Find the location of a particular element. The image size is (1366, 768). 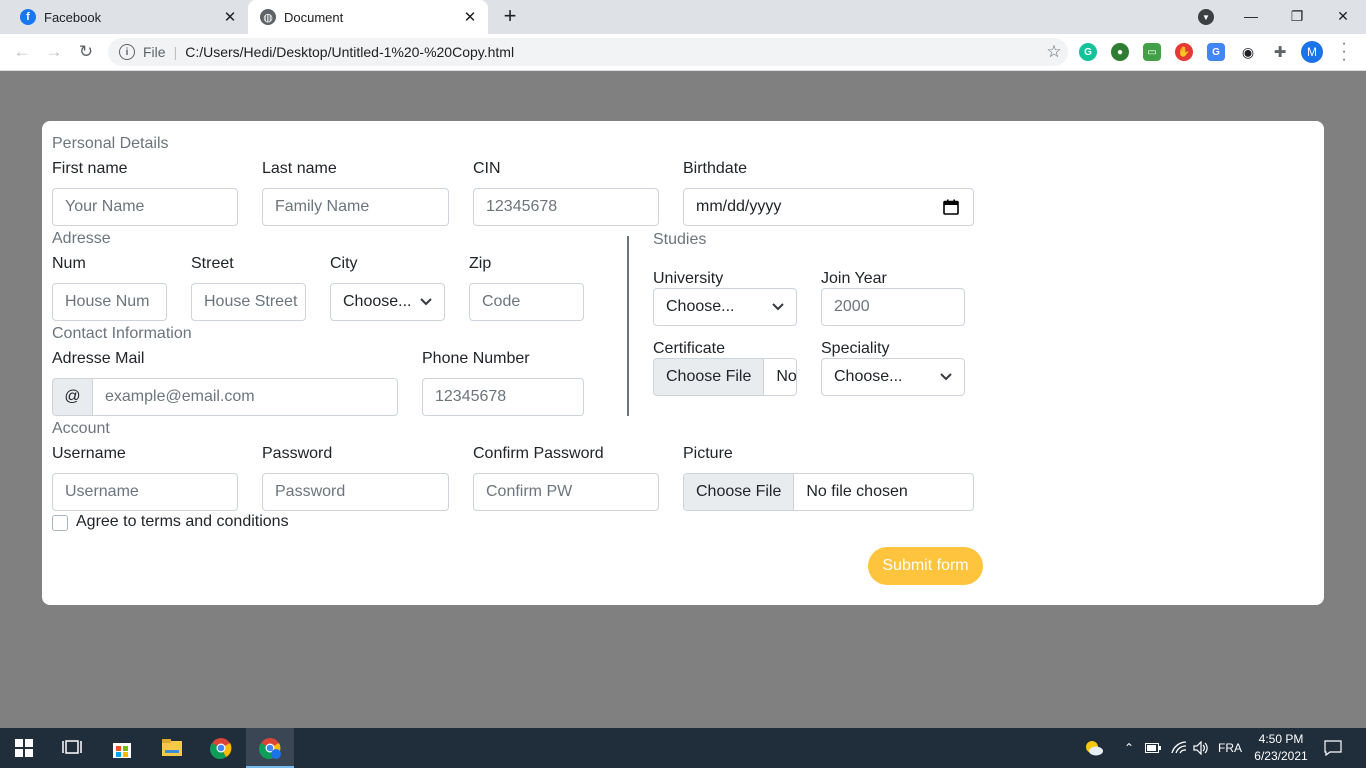

contact-legend: Contact Information is located at coordinates (122, 333).